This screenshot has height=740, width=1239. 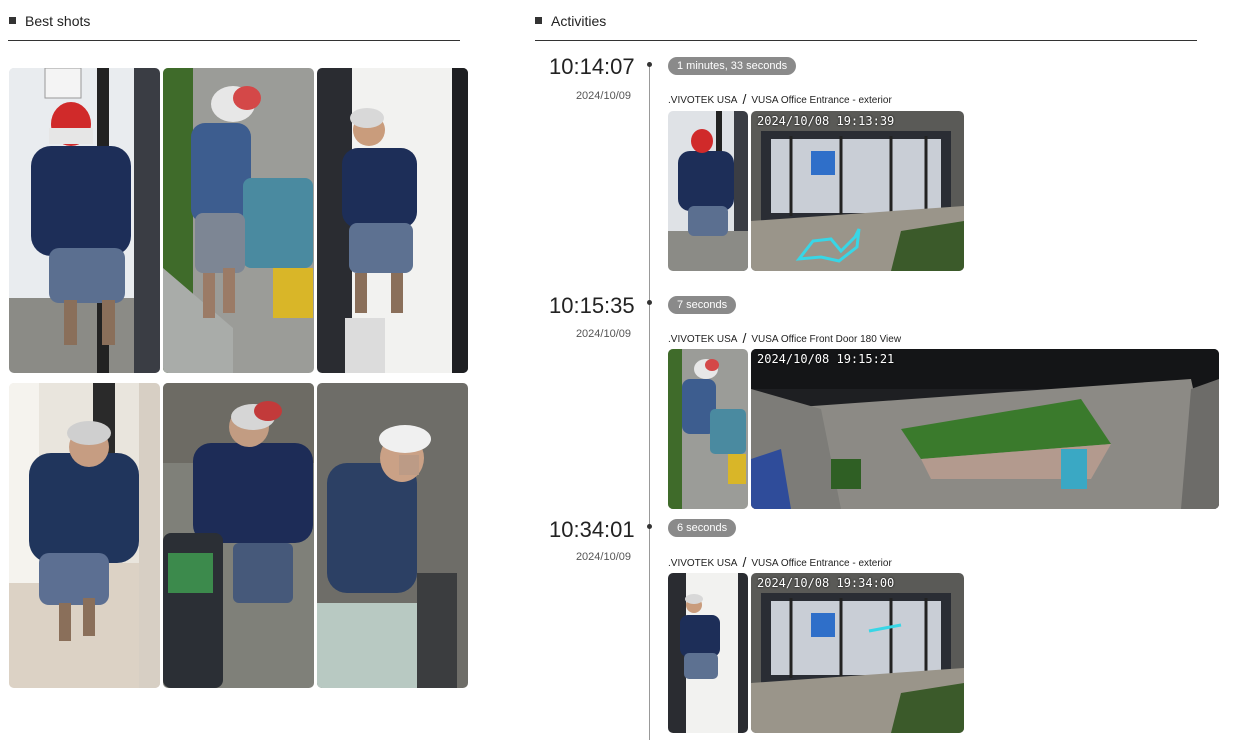 I want to click on activity-time: 10:34:01, so click(x=592, y=529).